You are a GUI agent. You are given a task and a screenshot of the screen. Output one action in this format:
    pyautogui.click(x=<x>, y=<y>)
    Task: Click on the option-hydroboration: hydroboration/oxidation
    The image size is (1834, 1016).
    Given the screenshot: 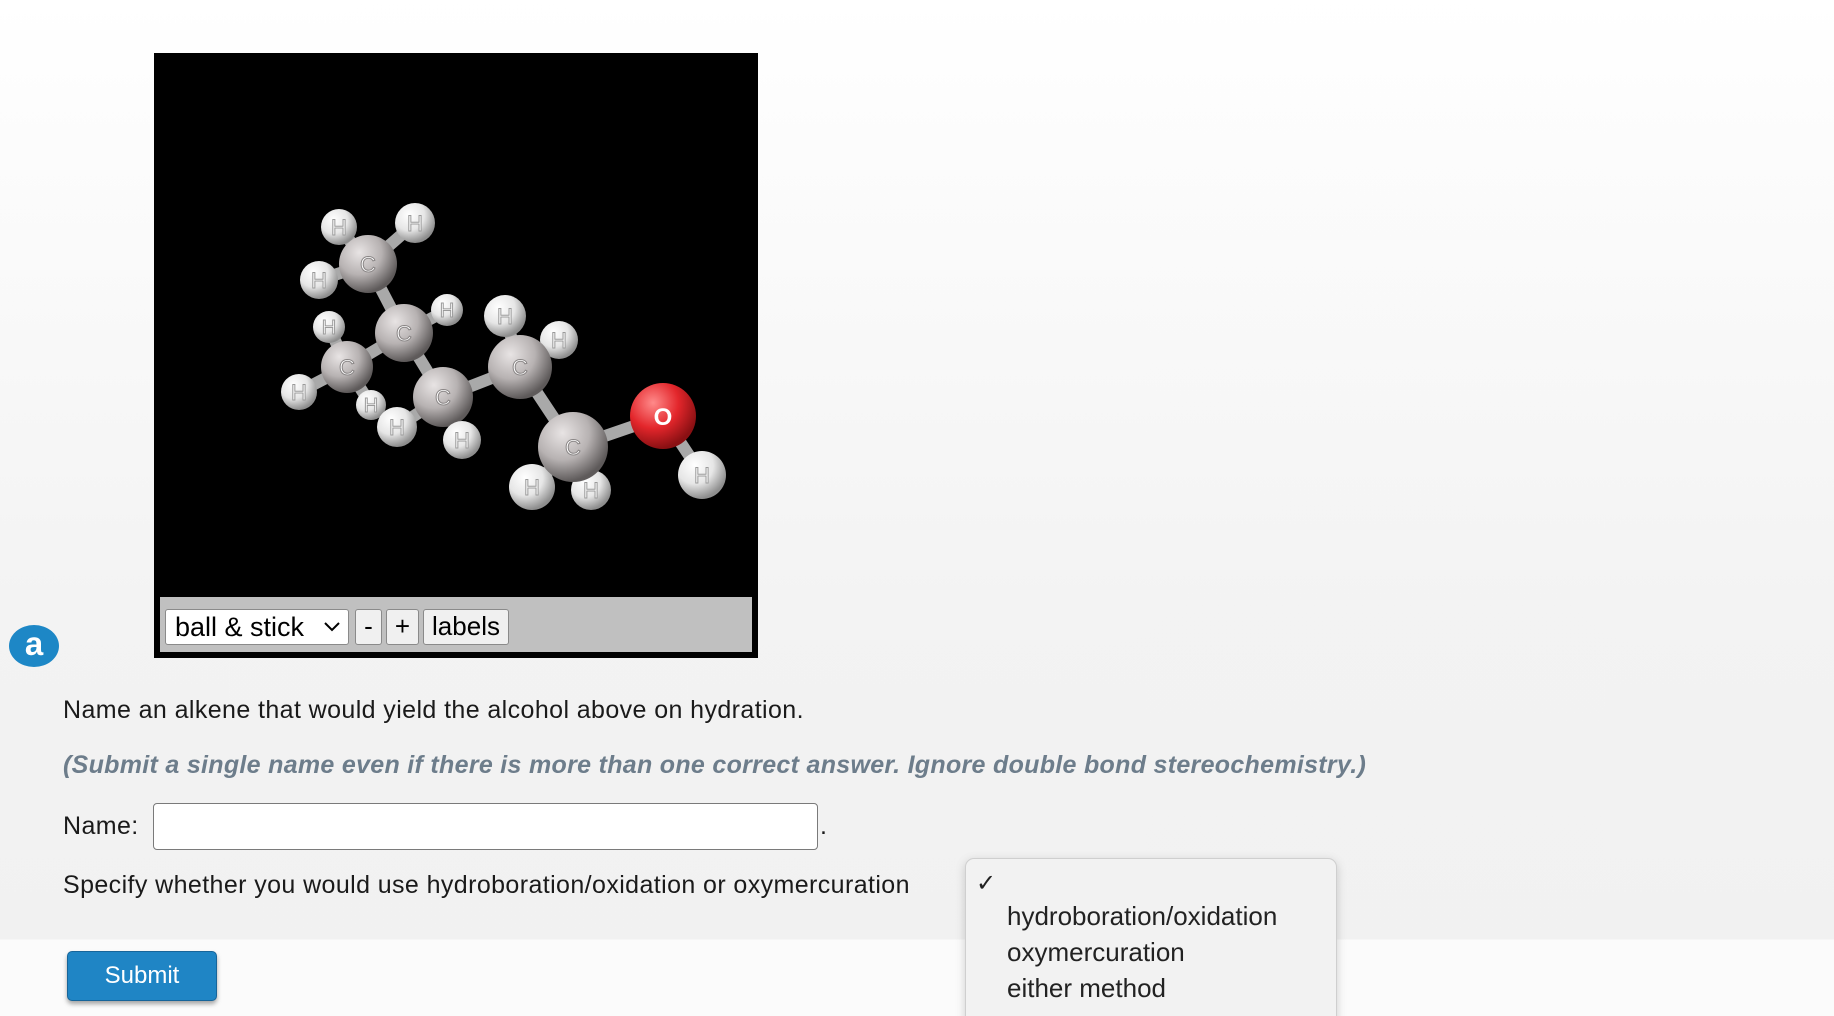 What is the action you would take?
    pyautogui.click(x=1142, y=916)
    